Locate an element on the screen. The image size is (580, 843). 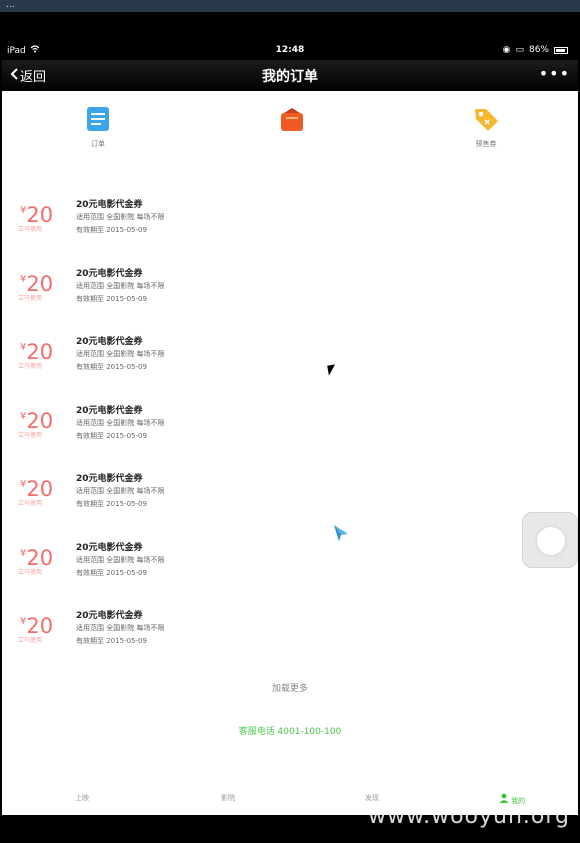
more-menu-icon: ••• is located at coordinates (554, 73).